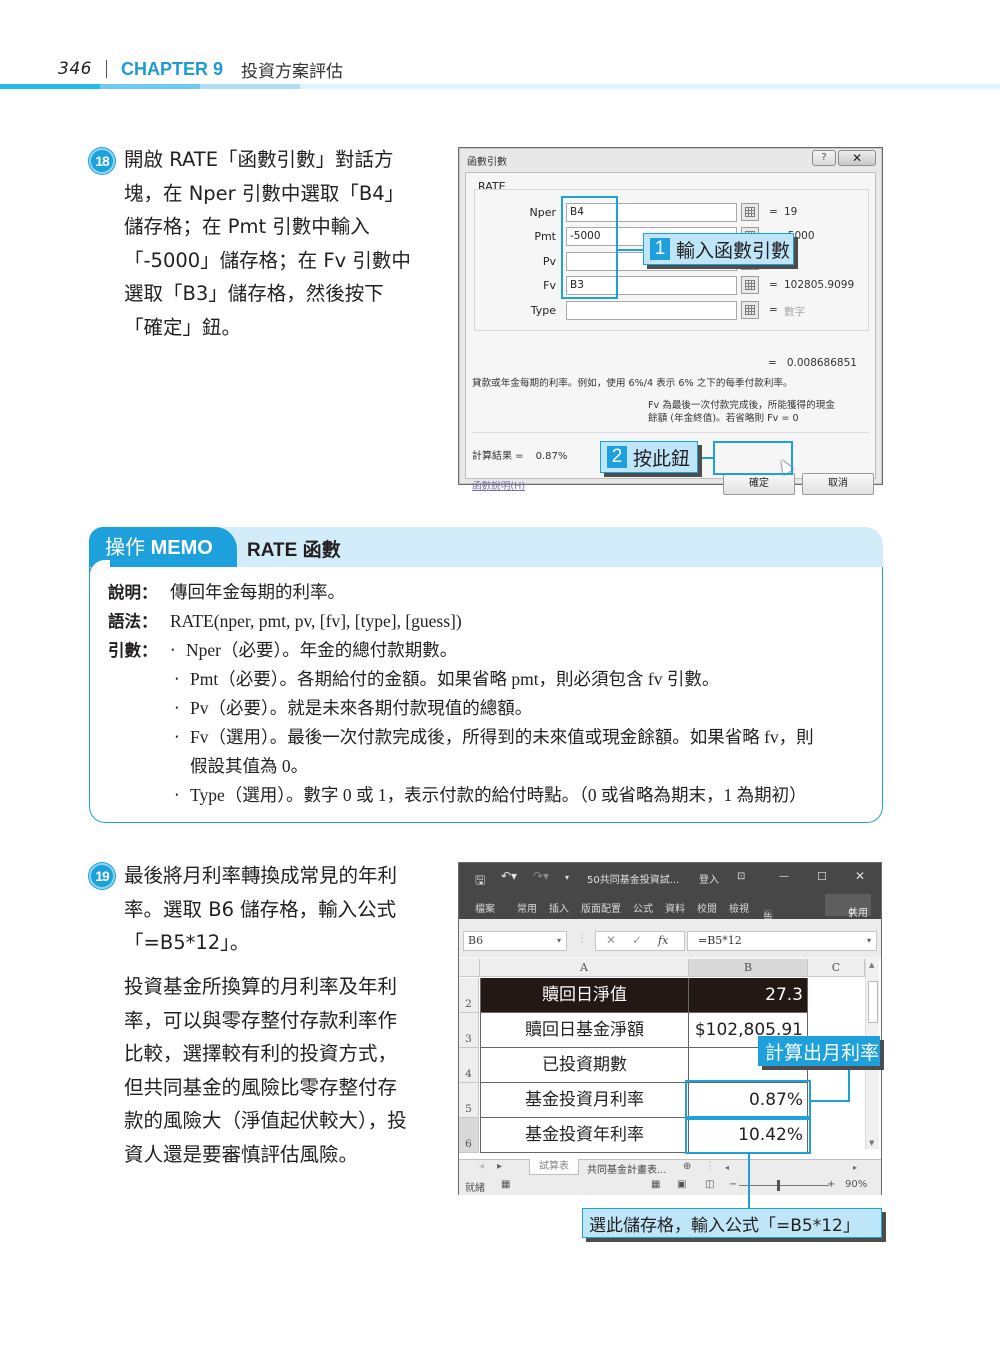  Describe the element at coordinates (681, 1184) in the screenshot. I see `page-layout-view-icon: ▣` at that location.